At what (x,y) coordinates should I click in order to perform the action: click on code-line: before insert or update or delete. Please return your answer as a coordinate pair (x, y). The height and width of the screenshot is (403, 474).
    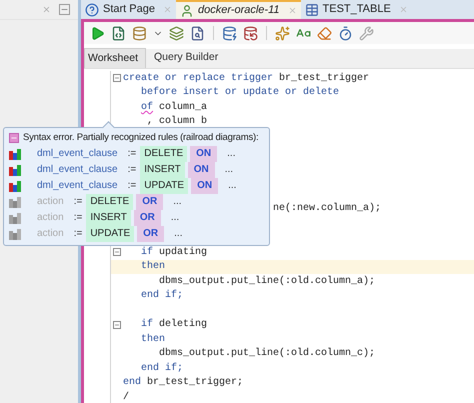
    Looking at the image, I should click on (240, 93).